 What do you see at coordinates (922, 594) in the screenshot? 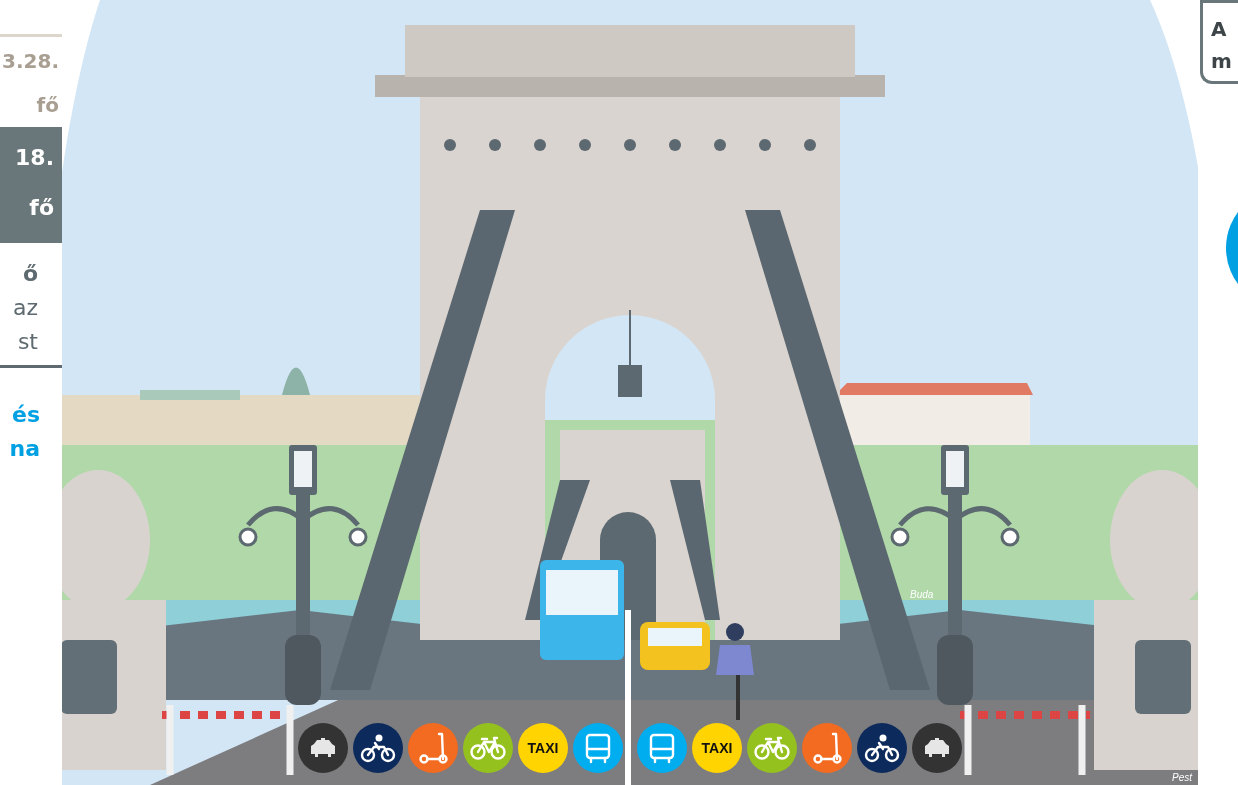
I see `bank-label: Buda` at bounding box center [922, 594].